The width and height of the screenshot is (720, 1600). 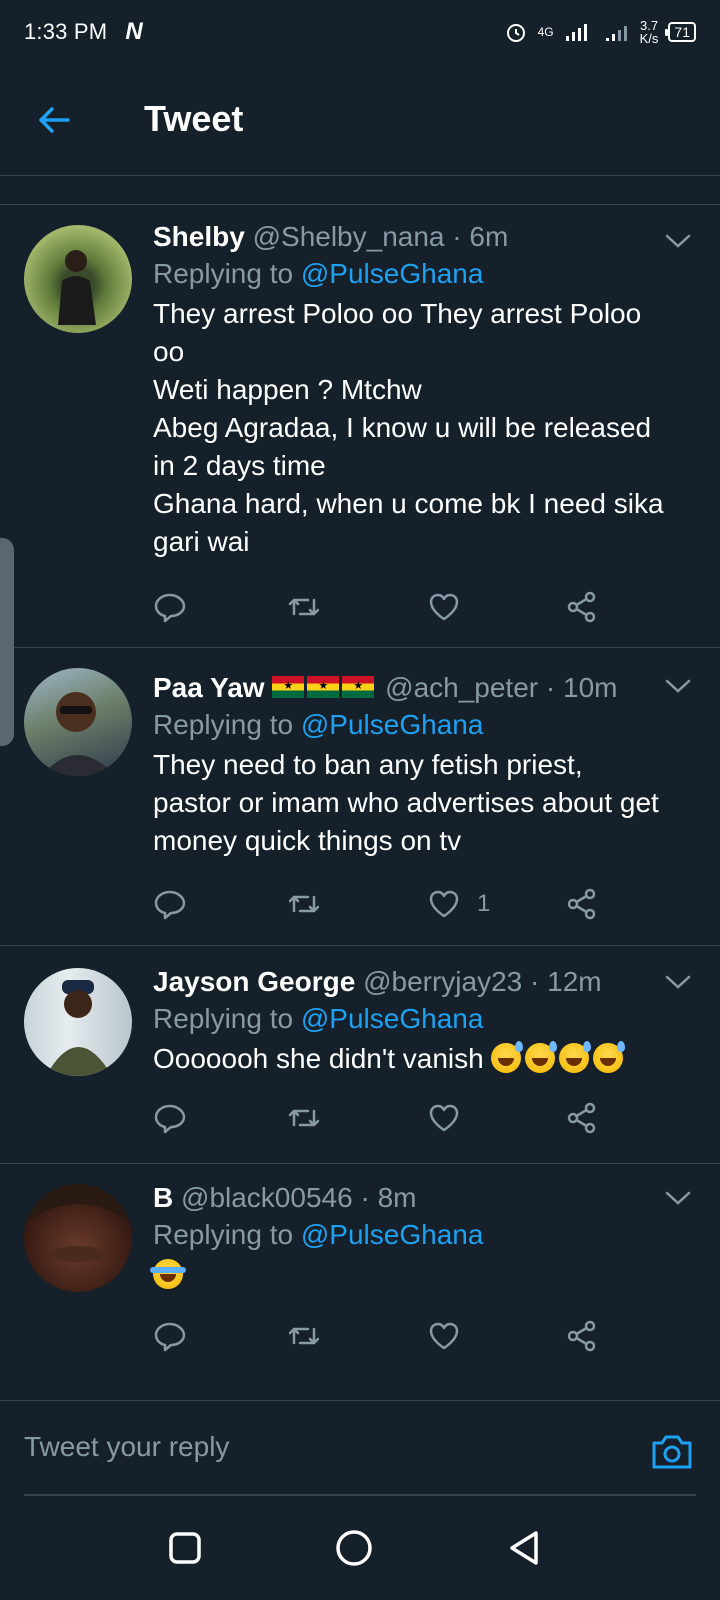 What do you see at coordinates (402, 427) in the screenshot?
I see `tweet-text-line: Abeg Agradaa, I know u will be released` at bounding box center [402, 427].